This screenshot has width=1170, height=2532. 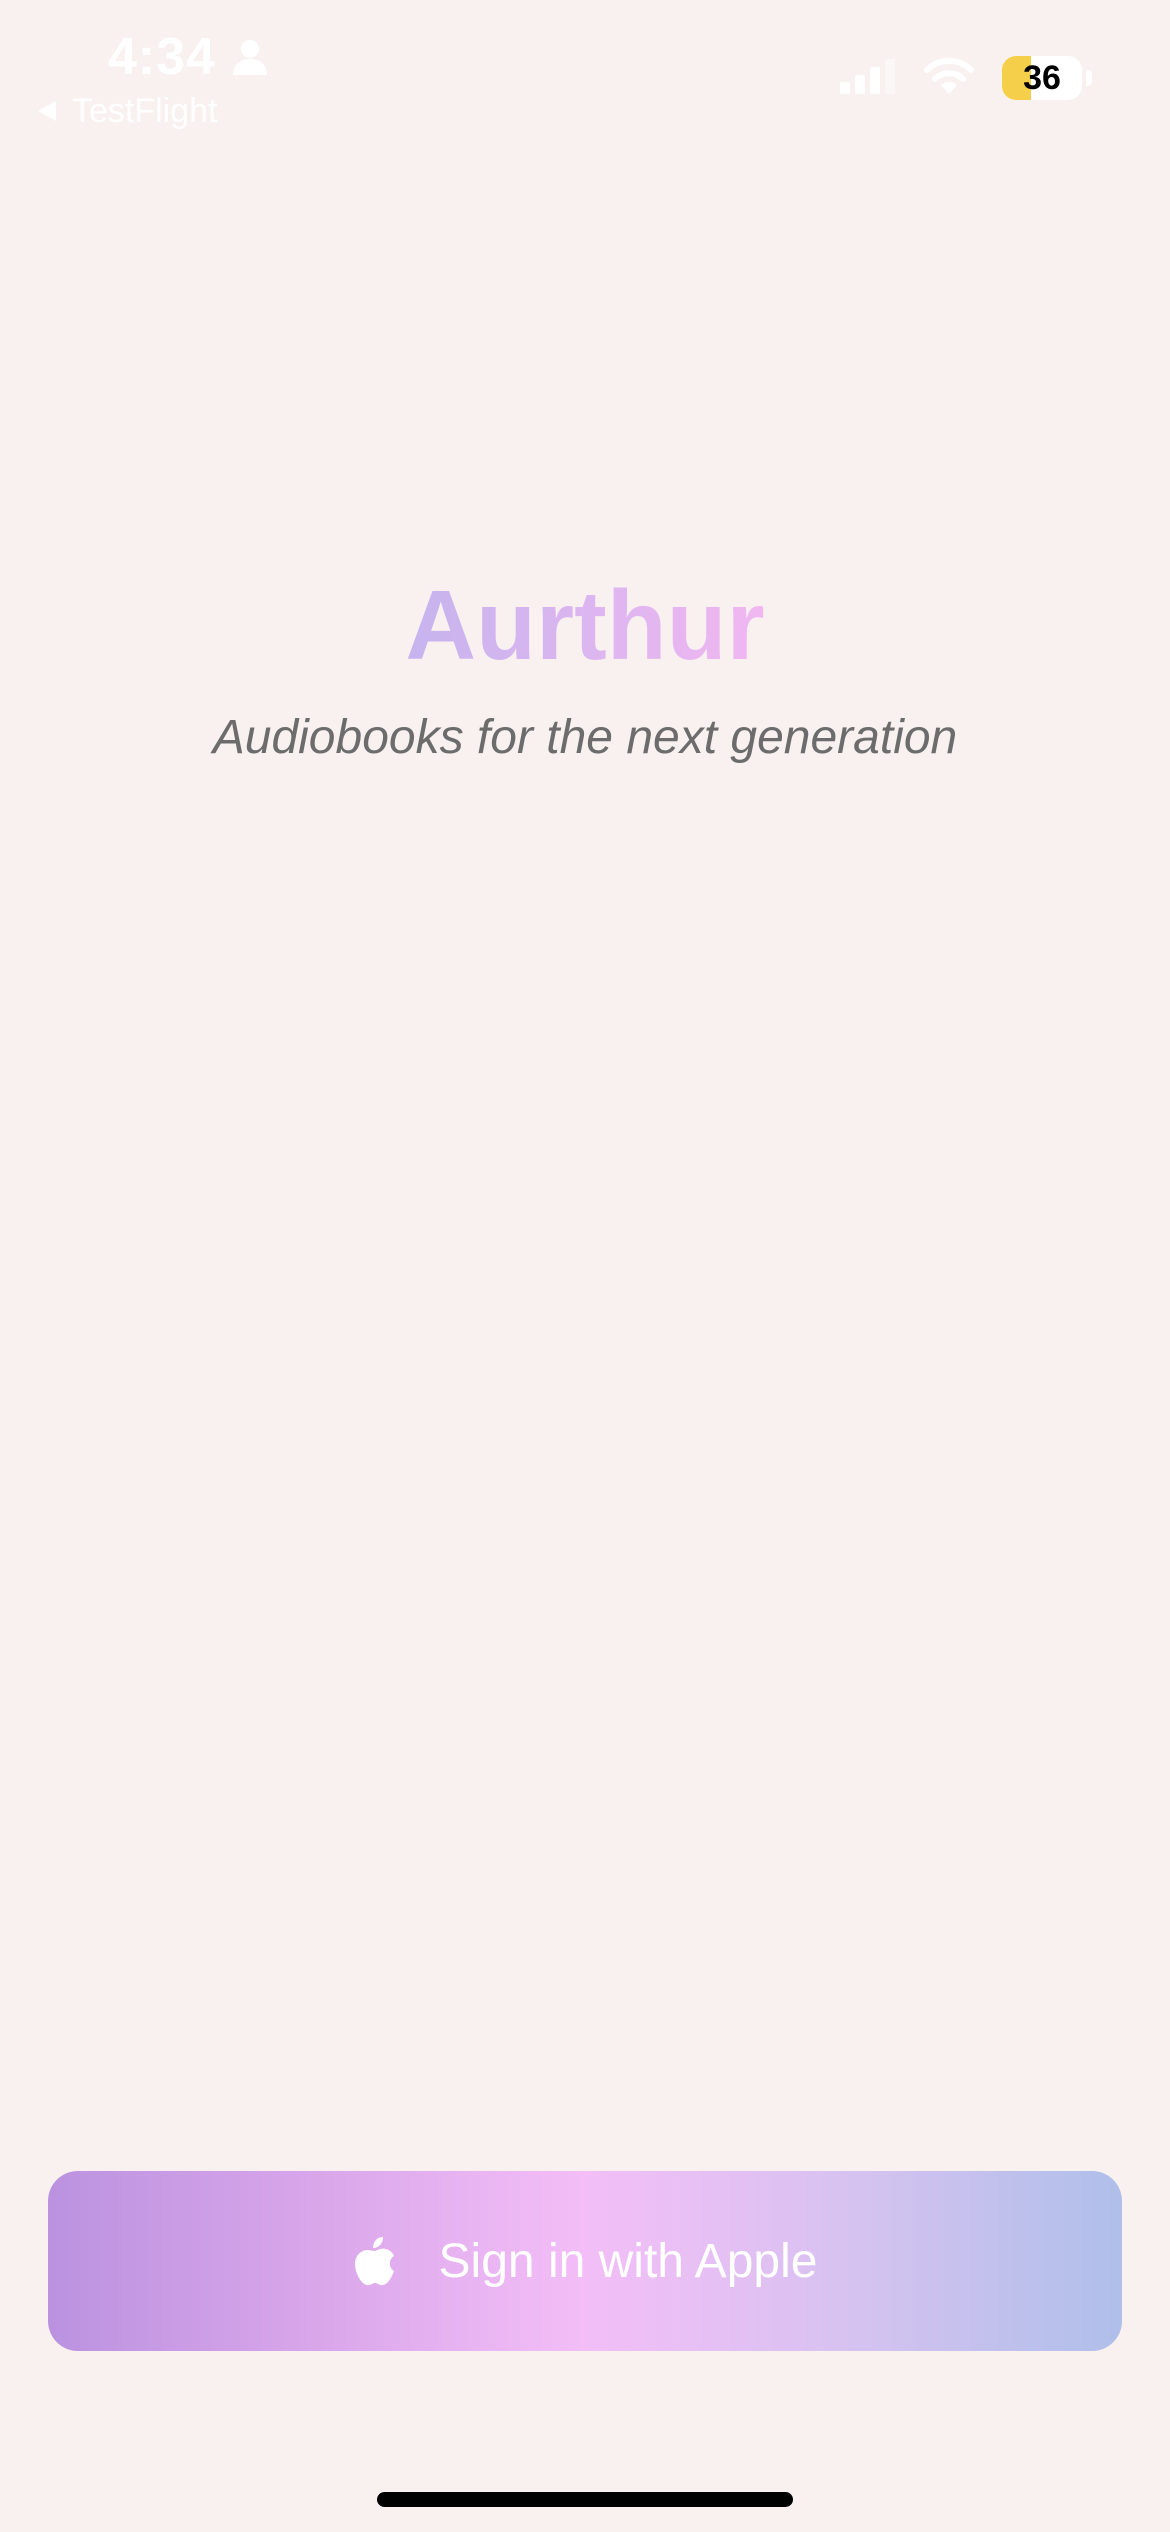 What do you see at coordinates (1089, 78) in the screenshot?
I see `battery-cap` at bounding box center [1089, 78].